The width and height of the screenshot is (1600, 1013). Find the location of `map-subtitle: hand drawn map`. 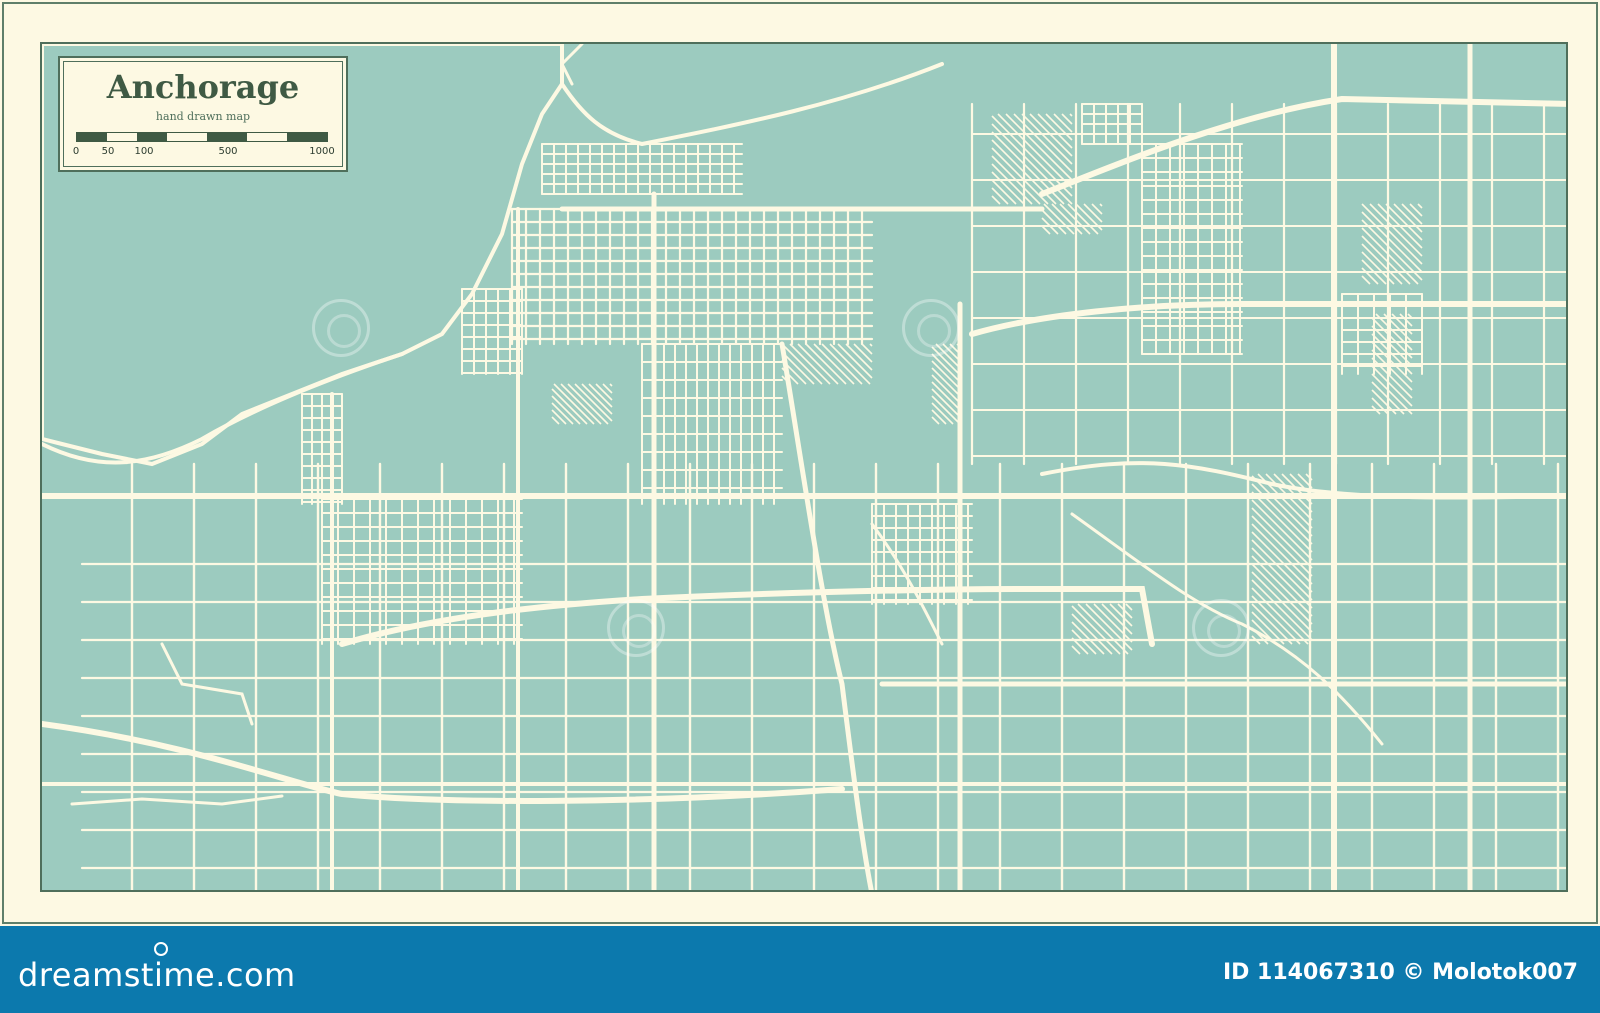

map-subtitle: hand drawn map is located at coordinates (203, 116).